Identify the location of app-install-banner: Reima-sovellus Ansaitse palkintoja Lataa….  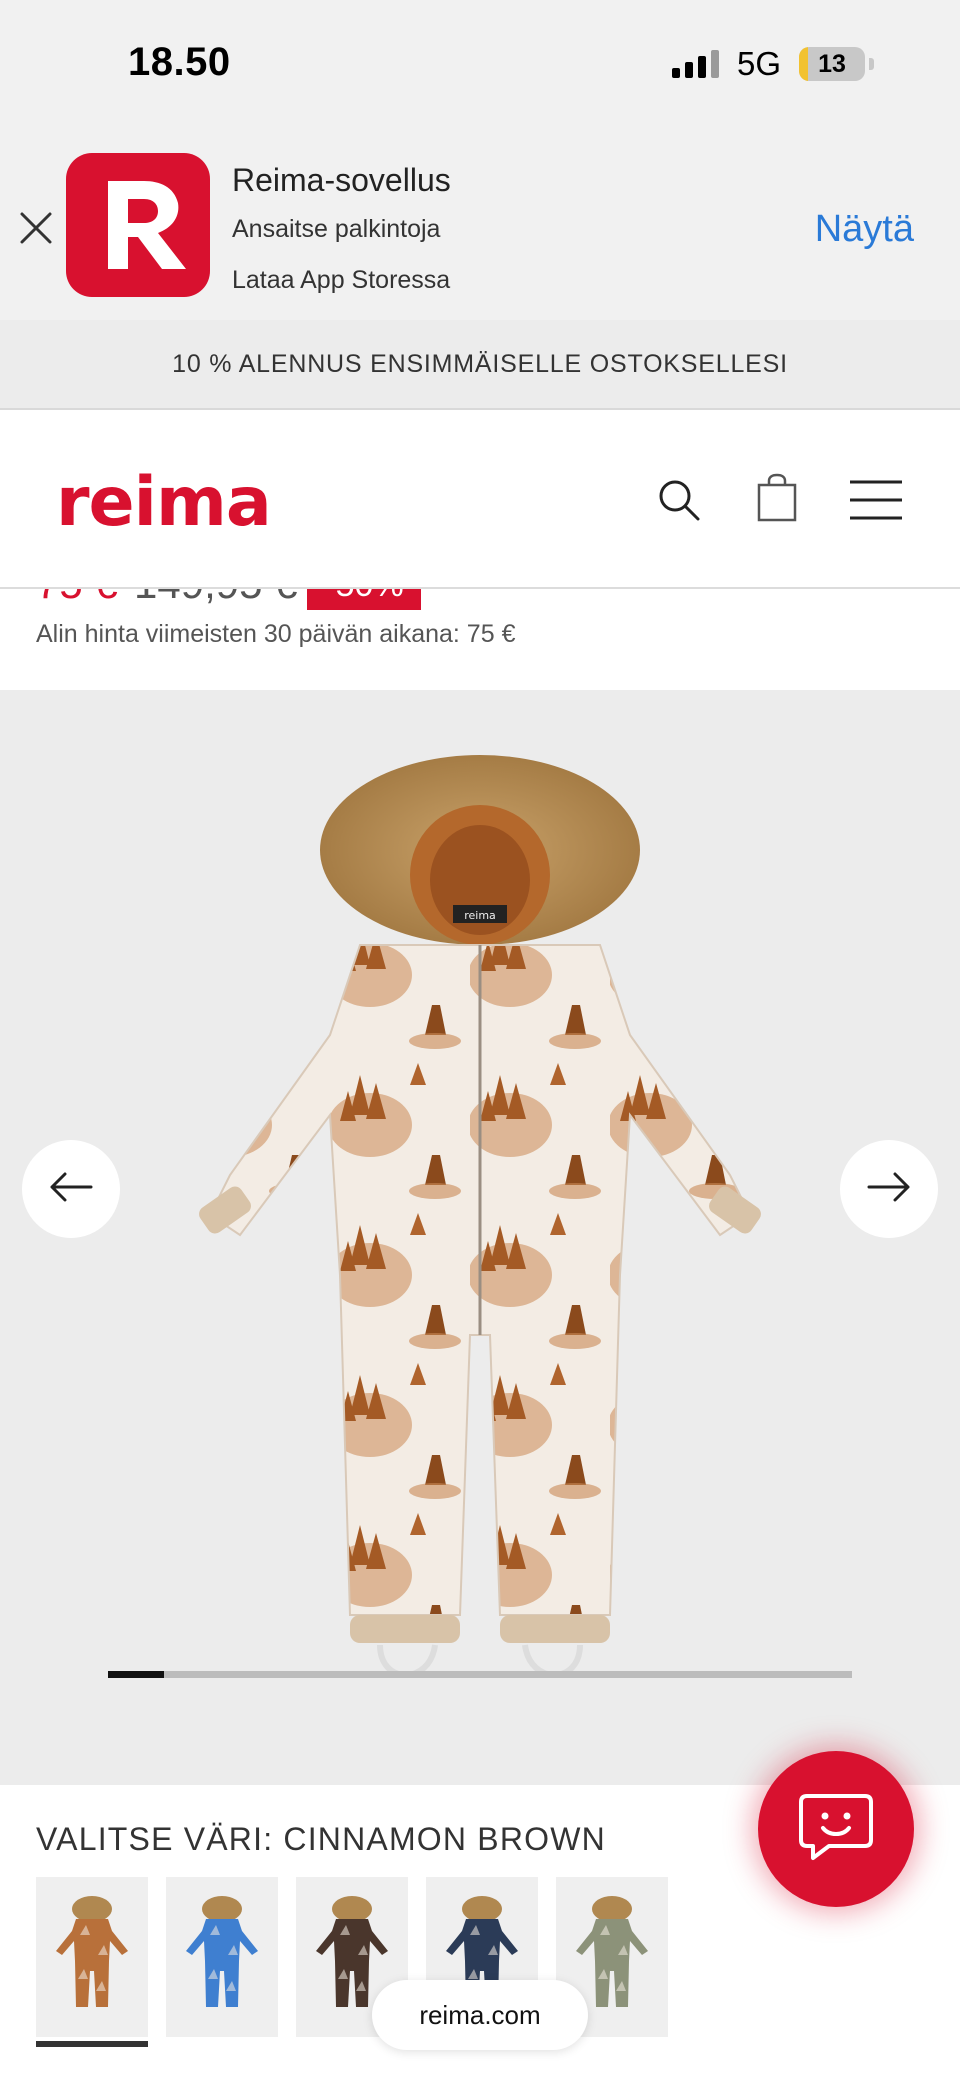
(480, 225).